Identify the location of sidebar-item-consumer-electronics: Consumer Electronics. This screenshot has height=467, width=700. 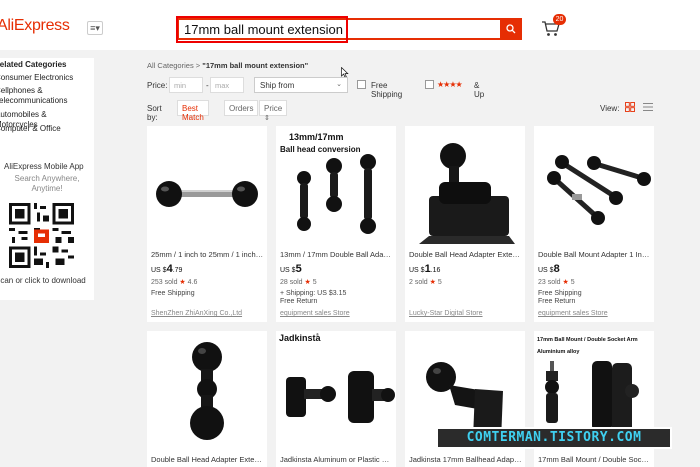
(44, 78).